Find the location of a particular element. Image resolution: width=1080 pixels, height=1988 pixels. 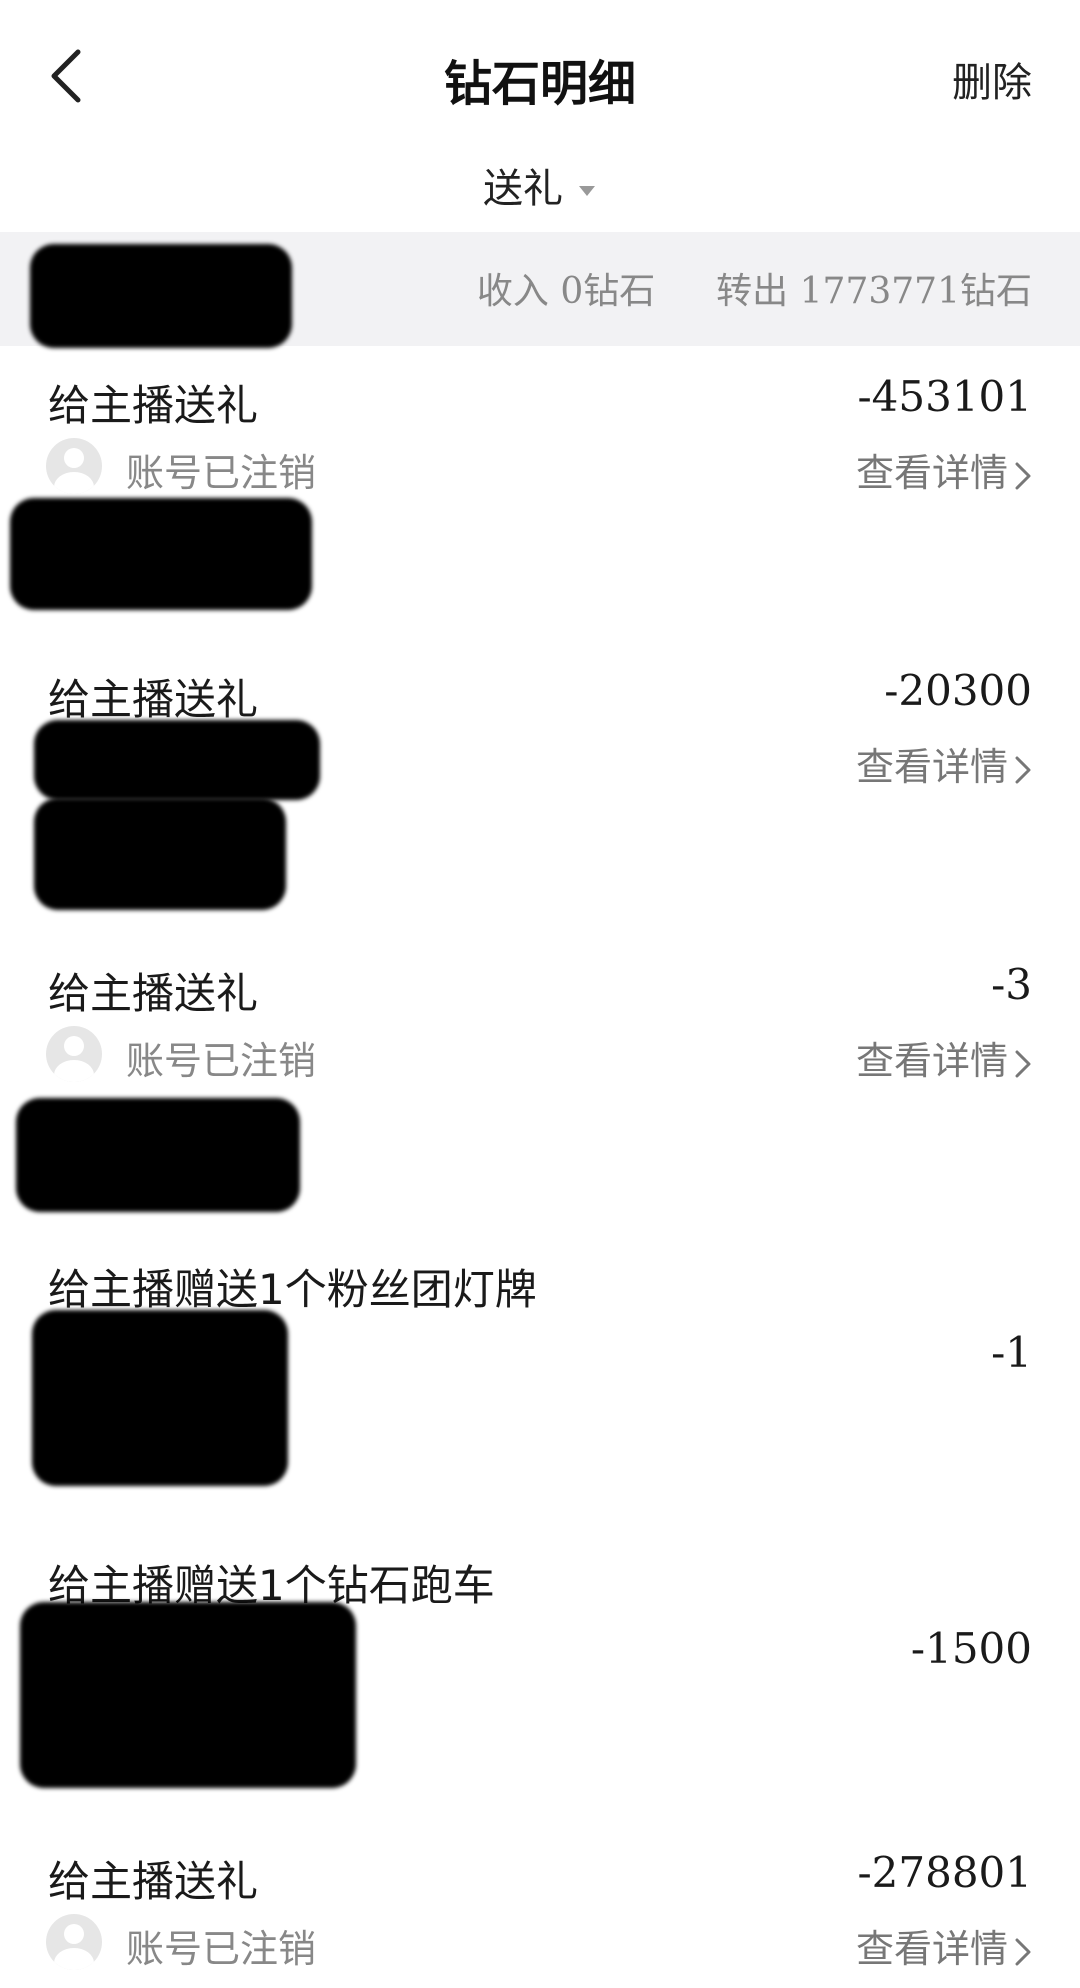

record-amount: -20300 is located at coordinates (958, 690).